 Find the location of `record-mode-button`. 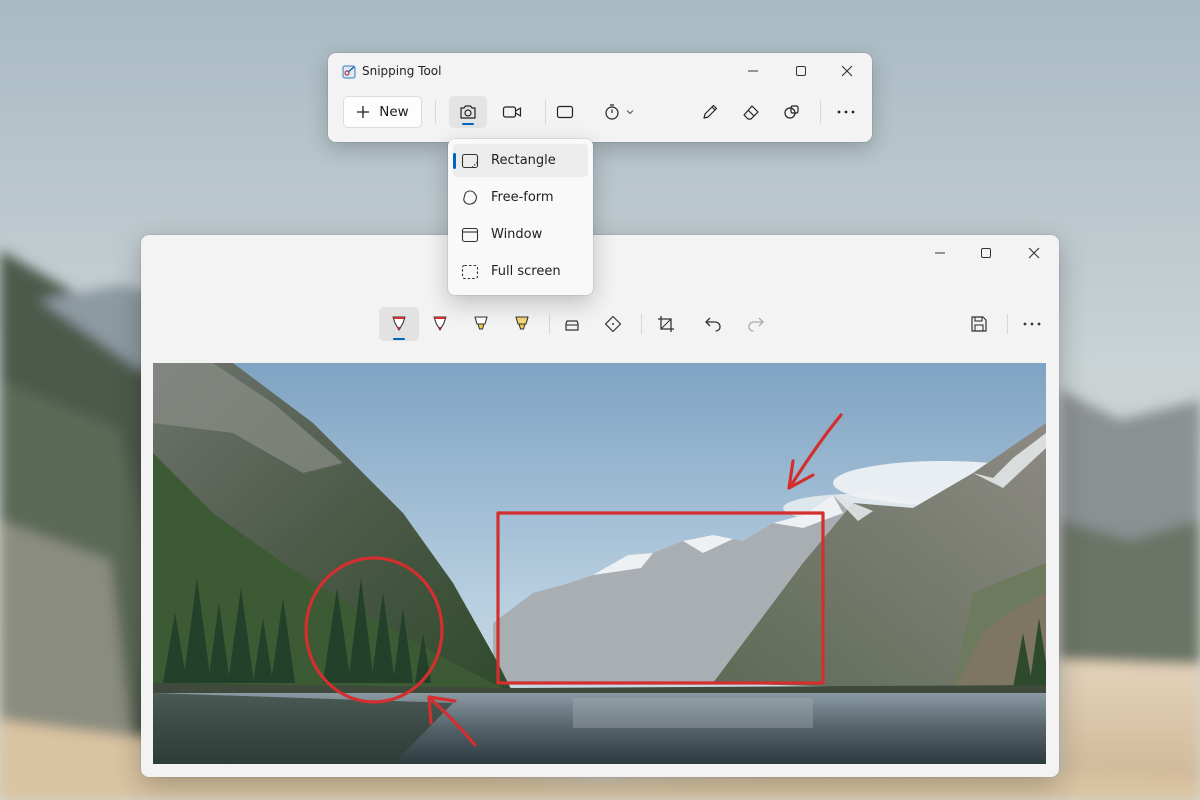

record-mode-button is located at coordinates (512, 112).